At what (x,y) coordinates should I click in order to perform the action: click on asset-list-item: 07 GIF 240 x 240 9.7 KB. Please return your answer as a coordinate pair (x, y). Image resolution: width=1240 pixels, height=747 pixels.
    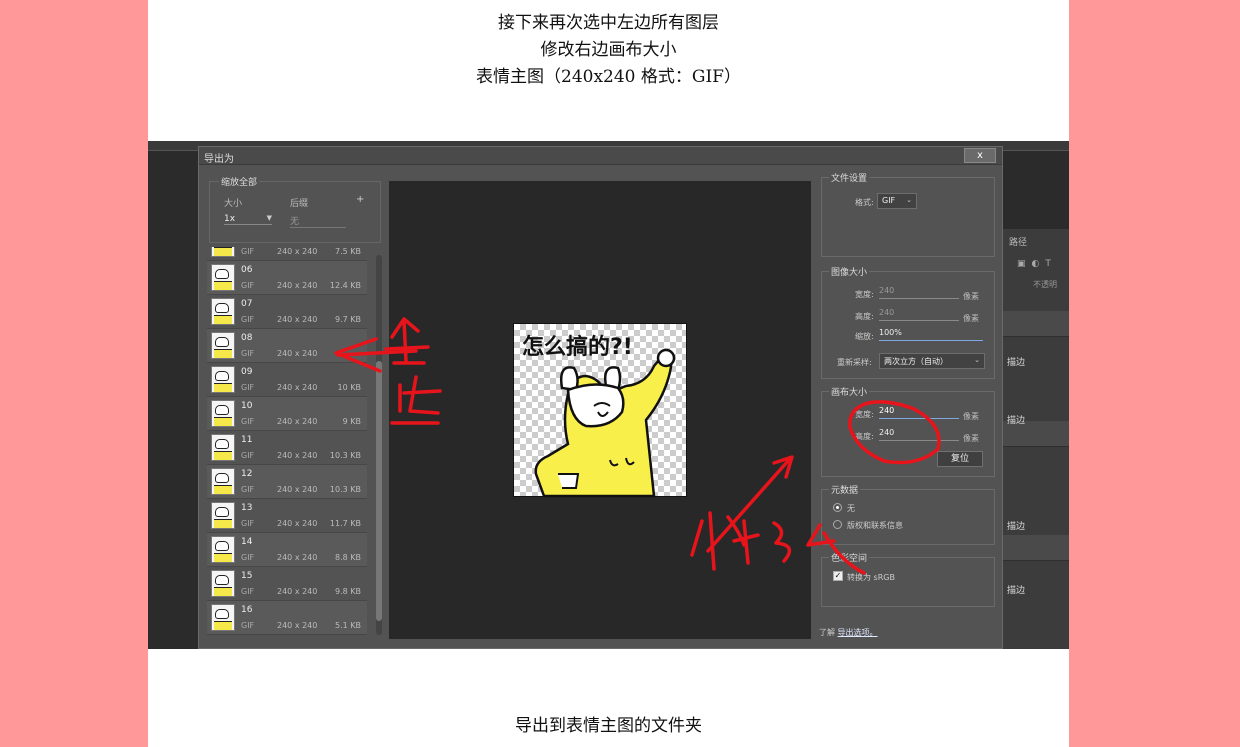
    Looking at the image, I should click on (287, 312).